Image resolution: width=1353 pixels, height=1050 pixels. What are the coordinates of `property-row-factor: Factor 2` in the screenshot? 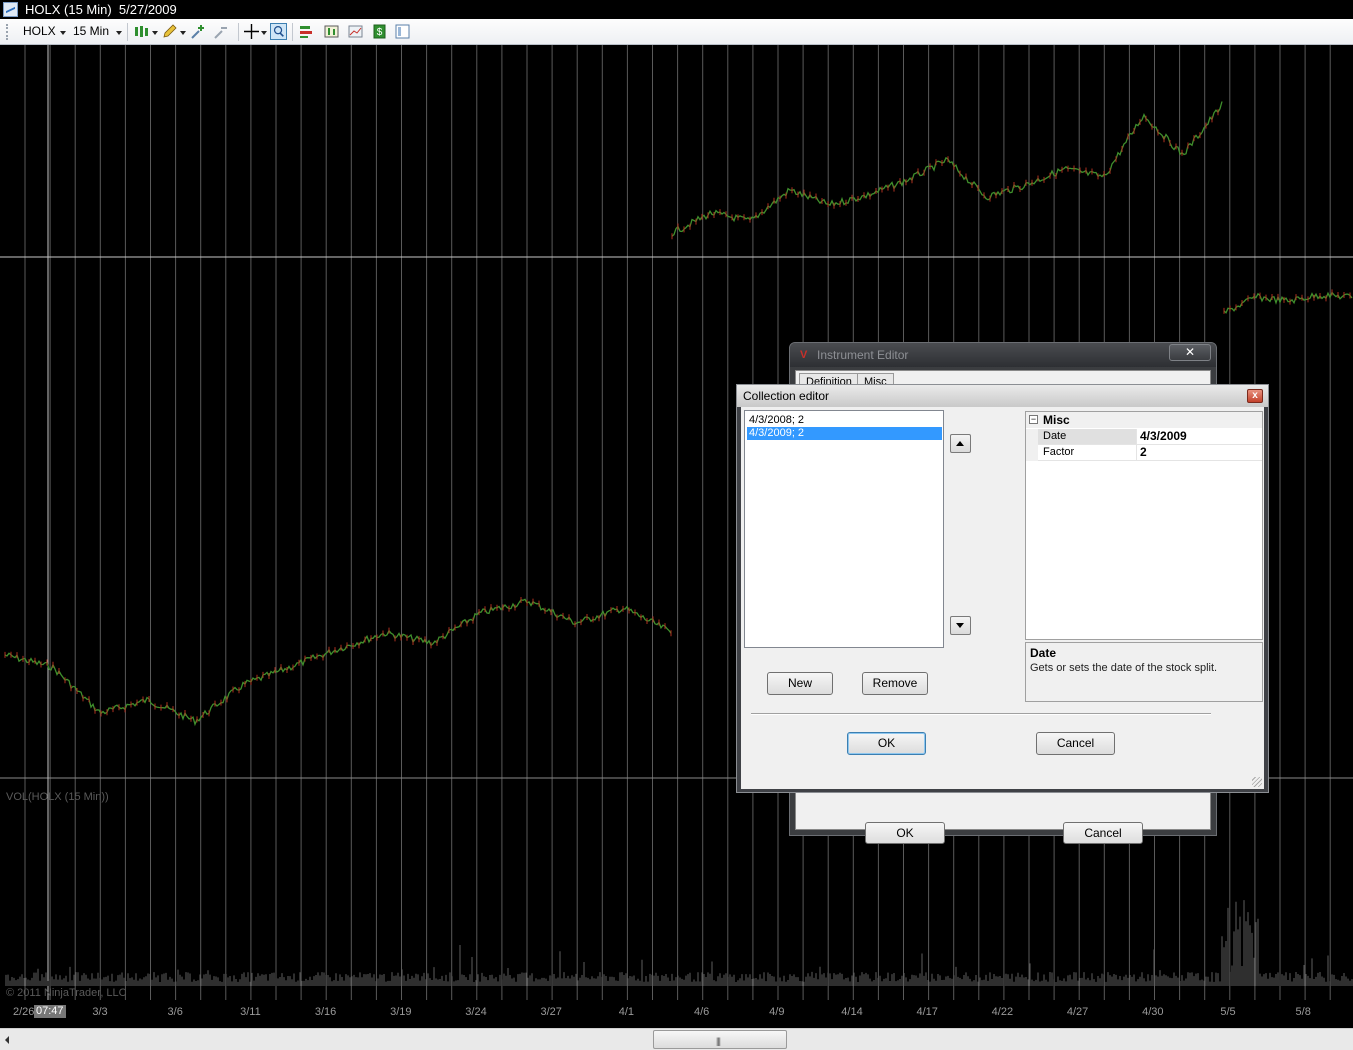 It's located at (1144, 453).